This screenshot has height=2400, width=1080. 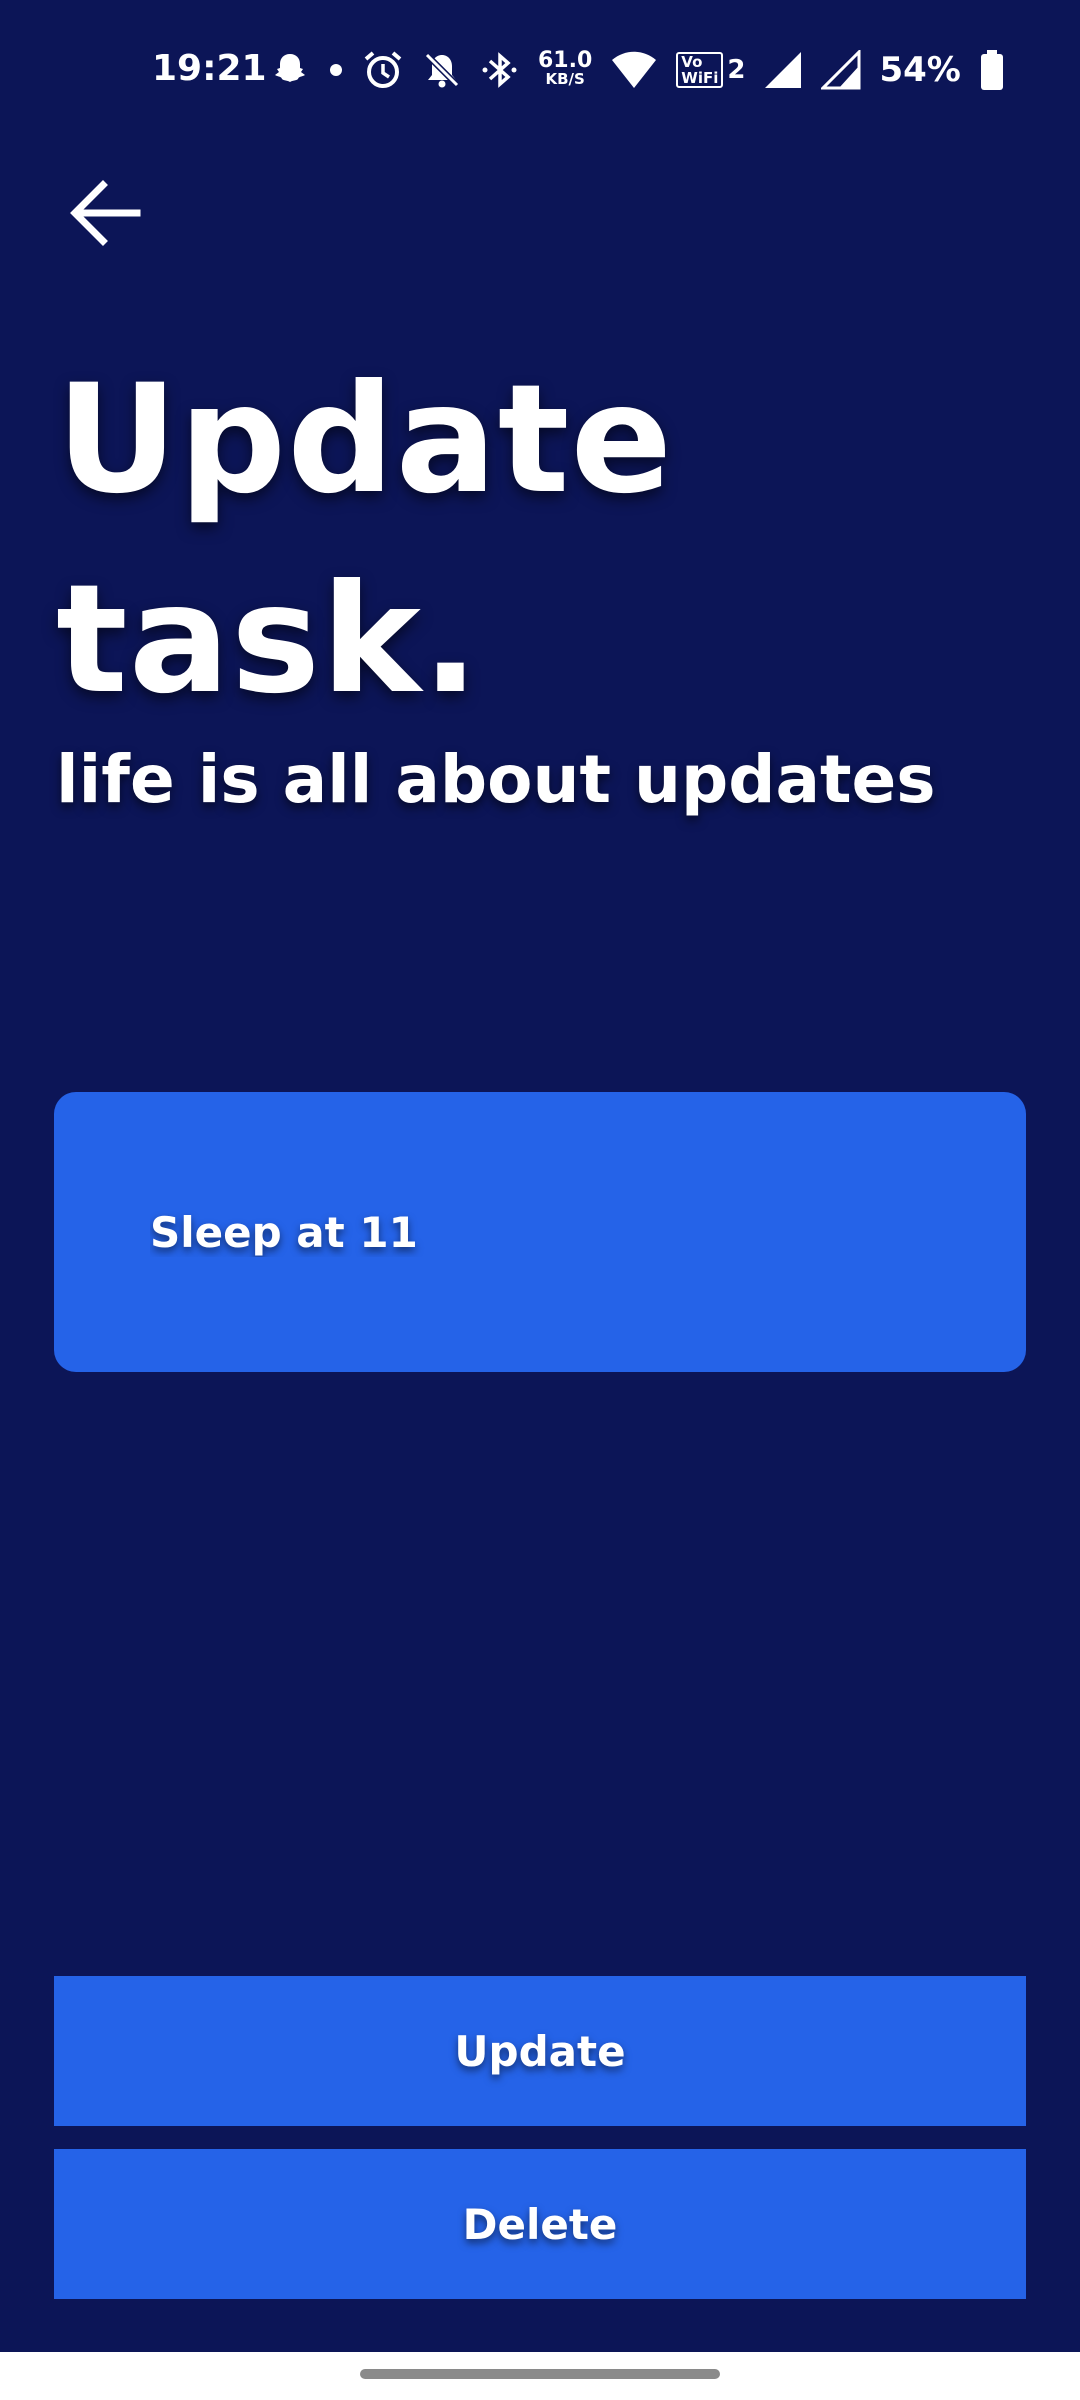 I want to click on arrow-left-icon, so click(x=105, y=215).